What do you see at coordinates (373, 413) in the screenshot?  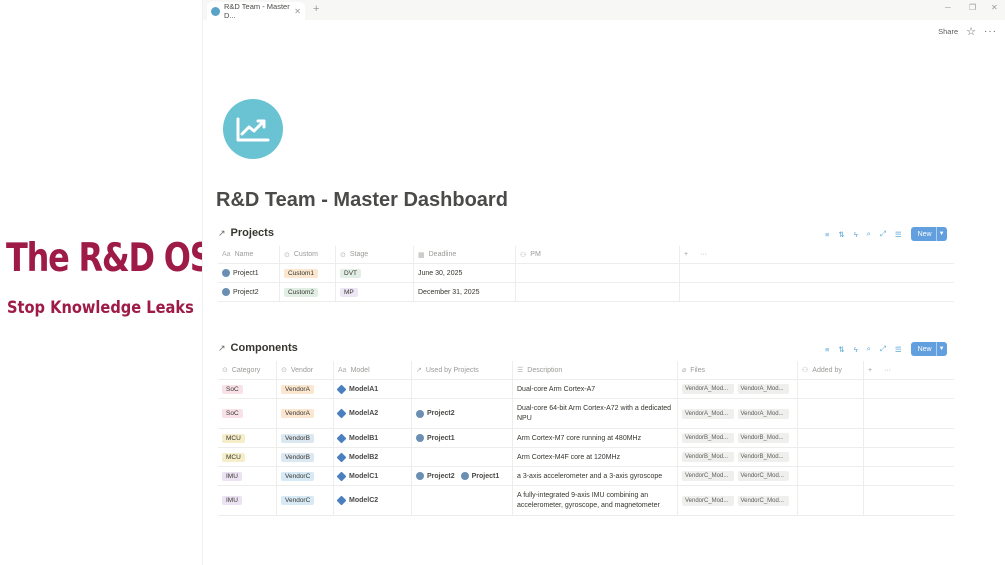 I see `model-cell: ModelA2` at bounding box center [373, 413].